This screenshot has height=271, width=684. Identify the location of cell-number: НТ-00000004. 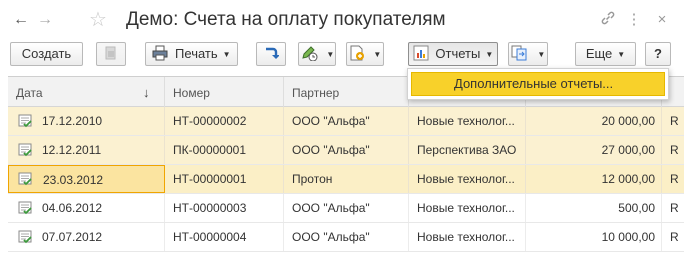
(224, 237).